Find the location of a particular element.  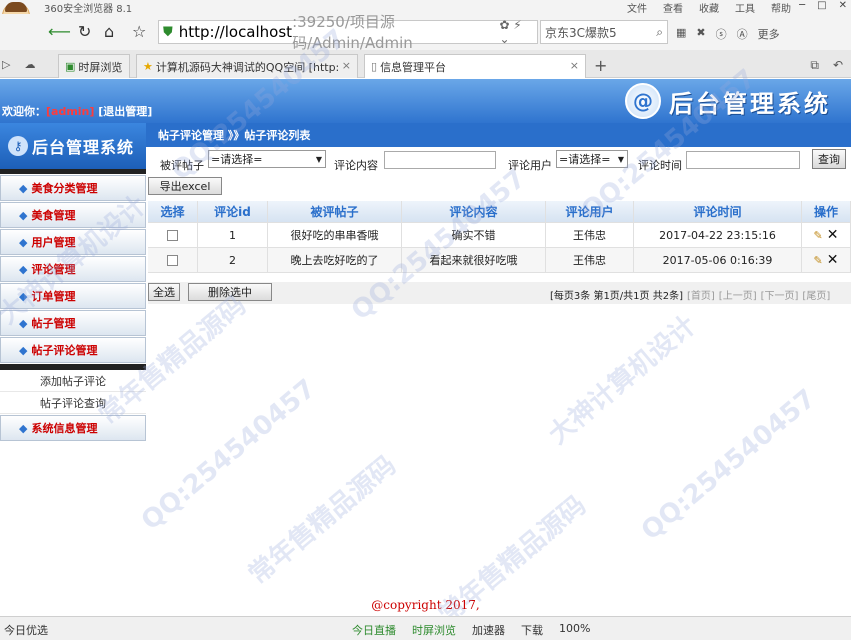

menu-view: 查看 is located at coordinates (673, 7).